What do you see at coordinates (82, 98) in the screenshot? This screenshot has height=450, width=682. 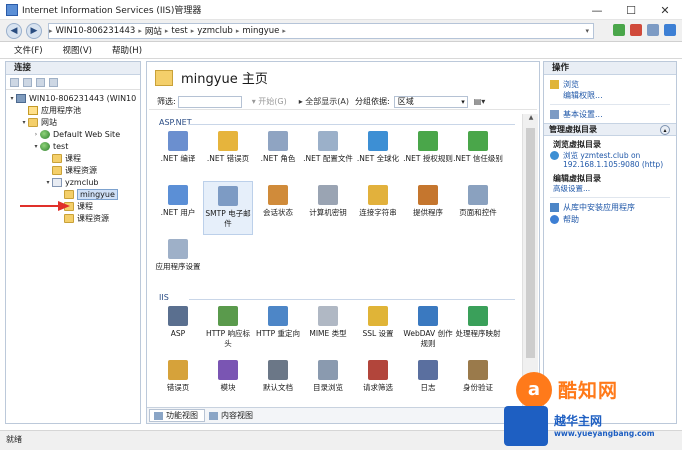 I see `tree-node-label: WIN10-806231443 (WIN10` at bounding box center [82, 98].